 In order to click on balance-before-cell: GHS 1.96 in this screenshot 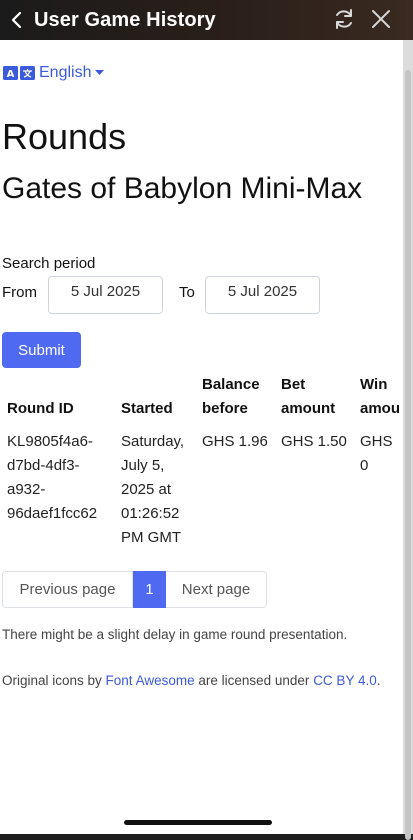, I will do `click(235, 441)`.